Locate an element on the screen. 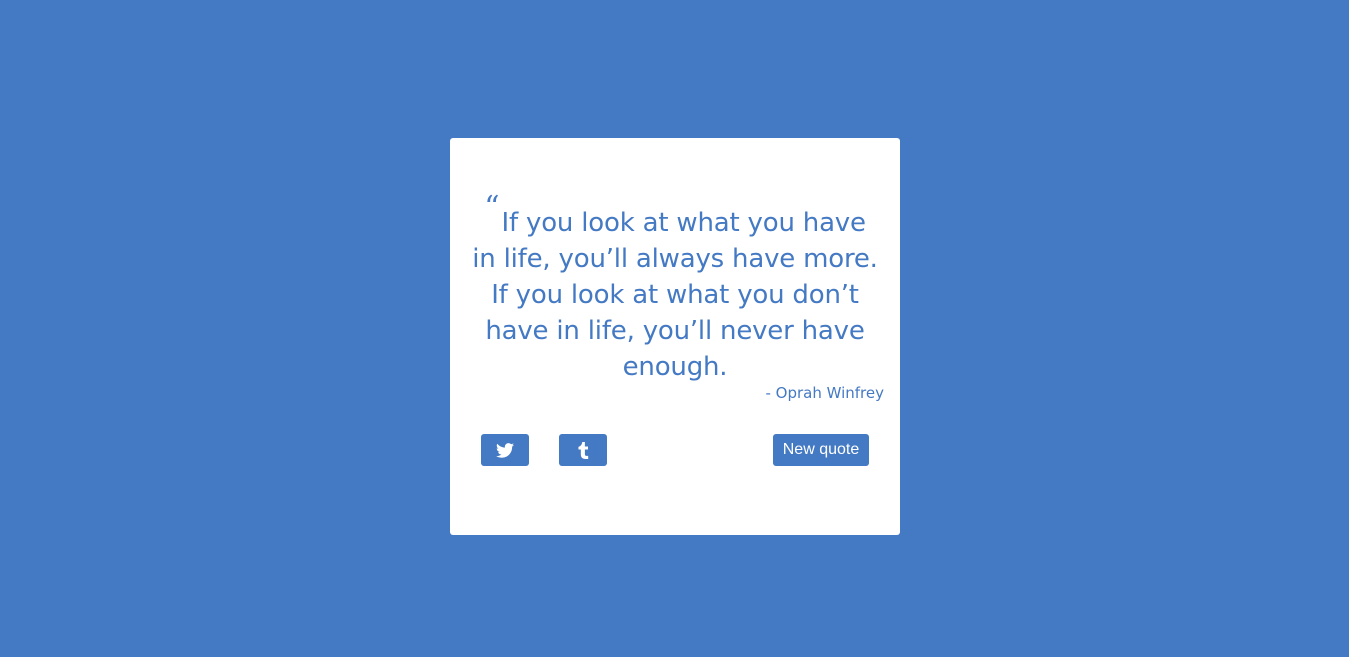 This screenshot has width=1349, height=657. twitter-icon is located at coordinates (505, 450).